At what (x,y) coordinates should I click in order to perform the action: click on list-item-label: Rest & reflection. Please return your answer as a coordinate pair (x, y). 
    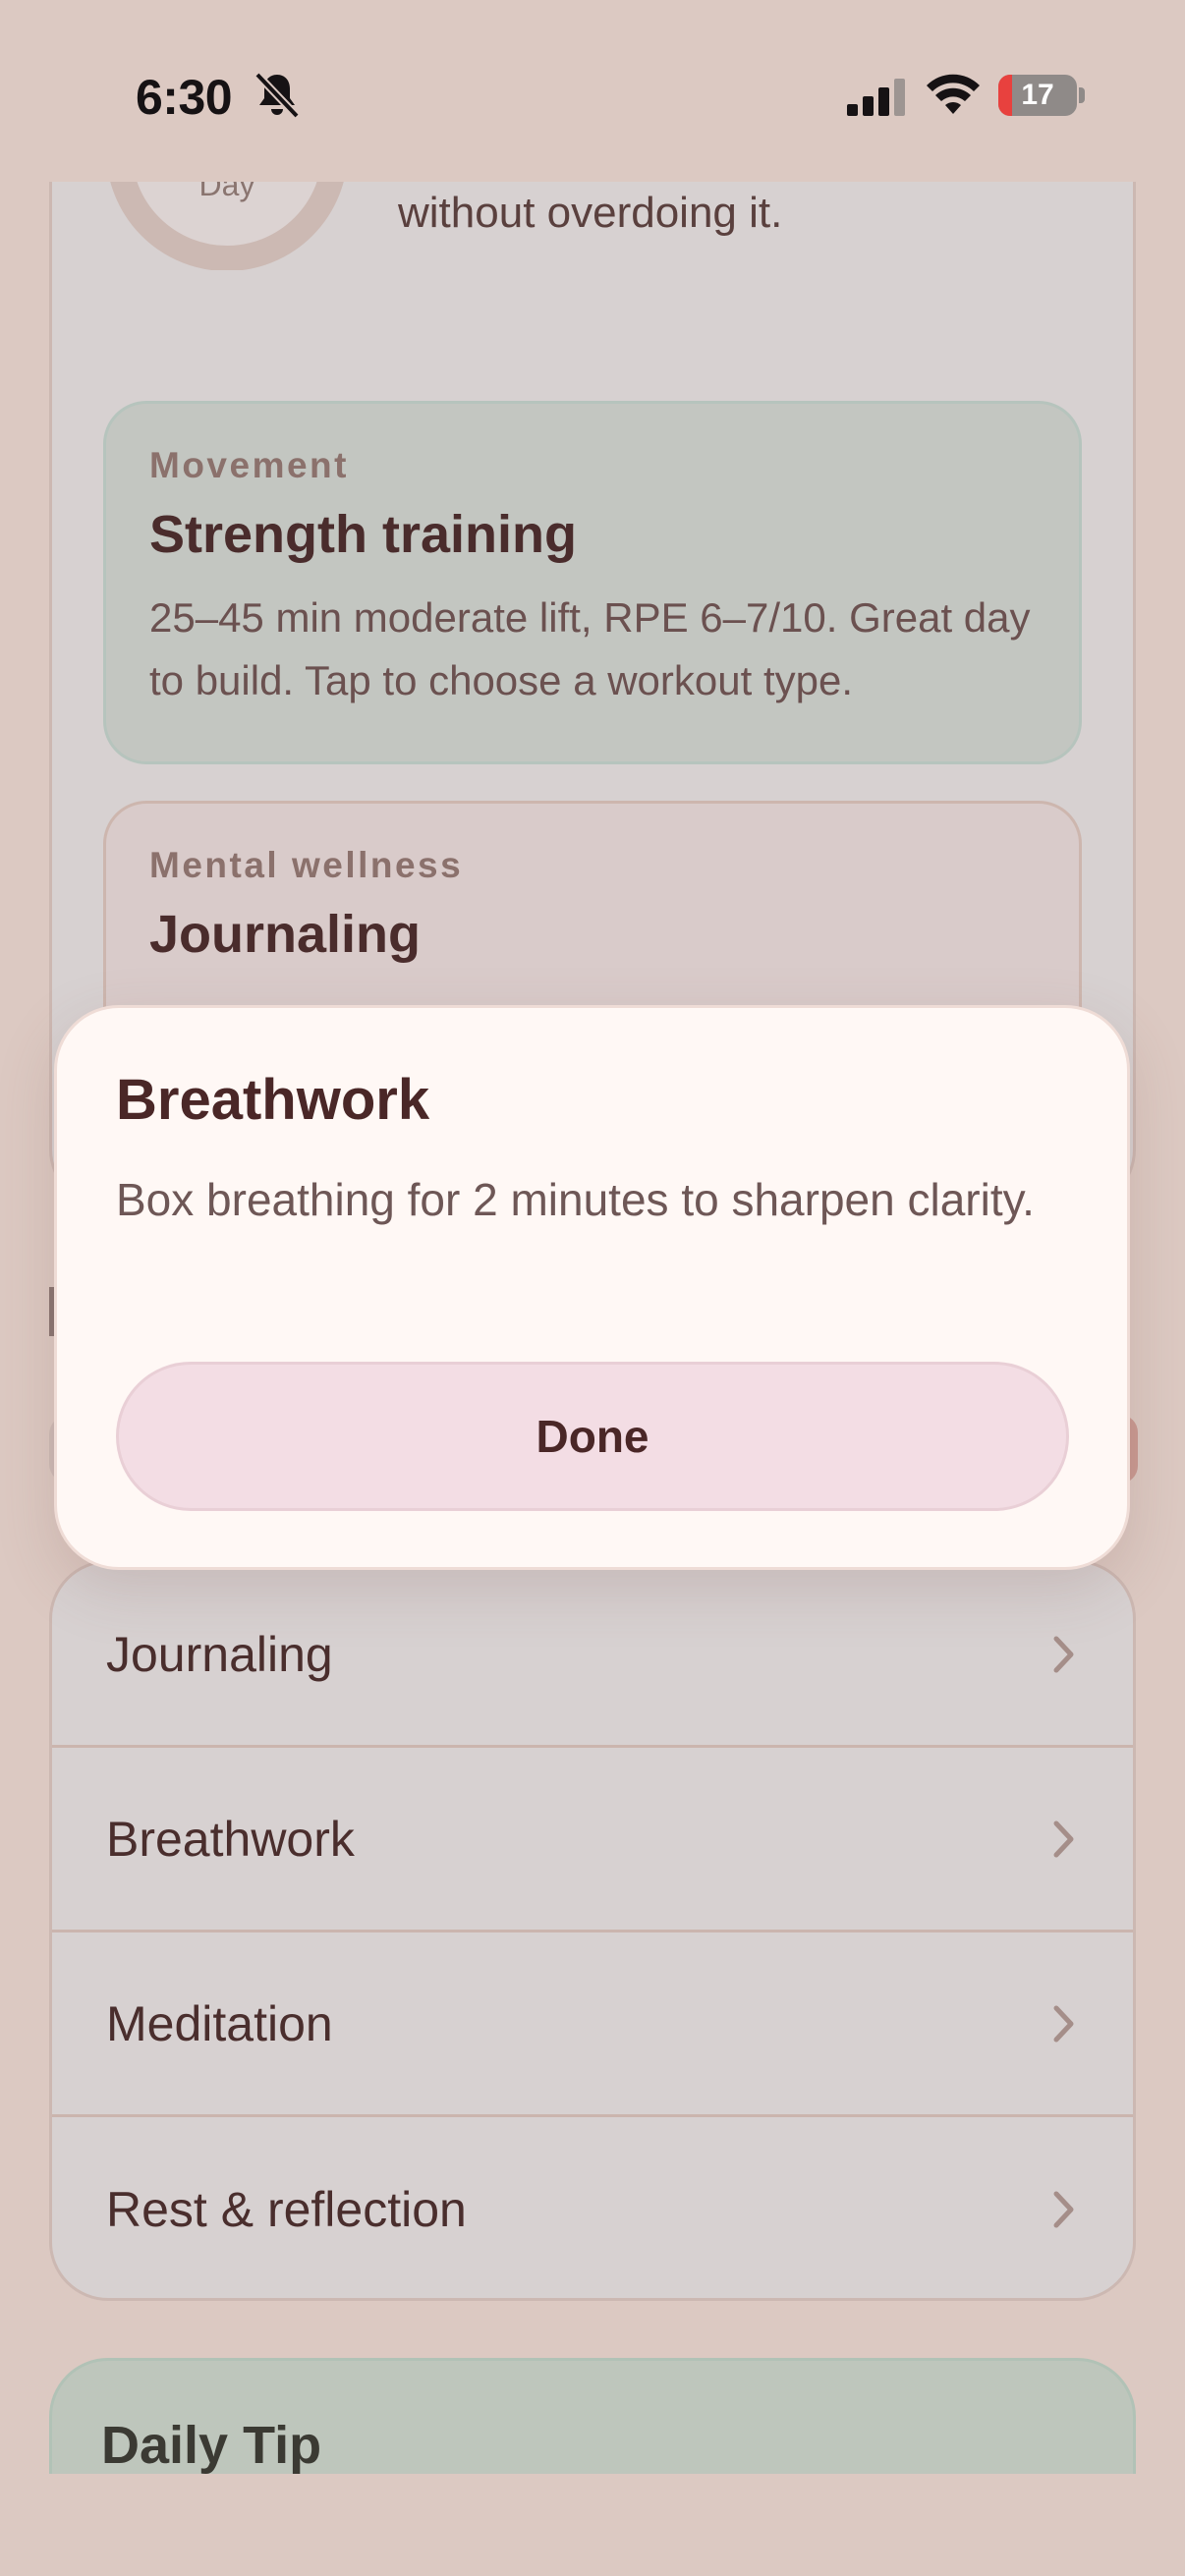
    Looking at the image, I should click on (287, 2209).